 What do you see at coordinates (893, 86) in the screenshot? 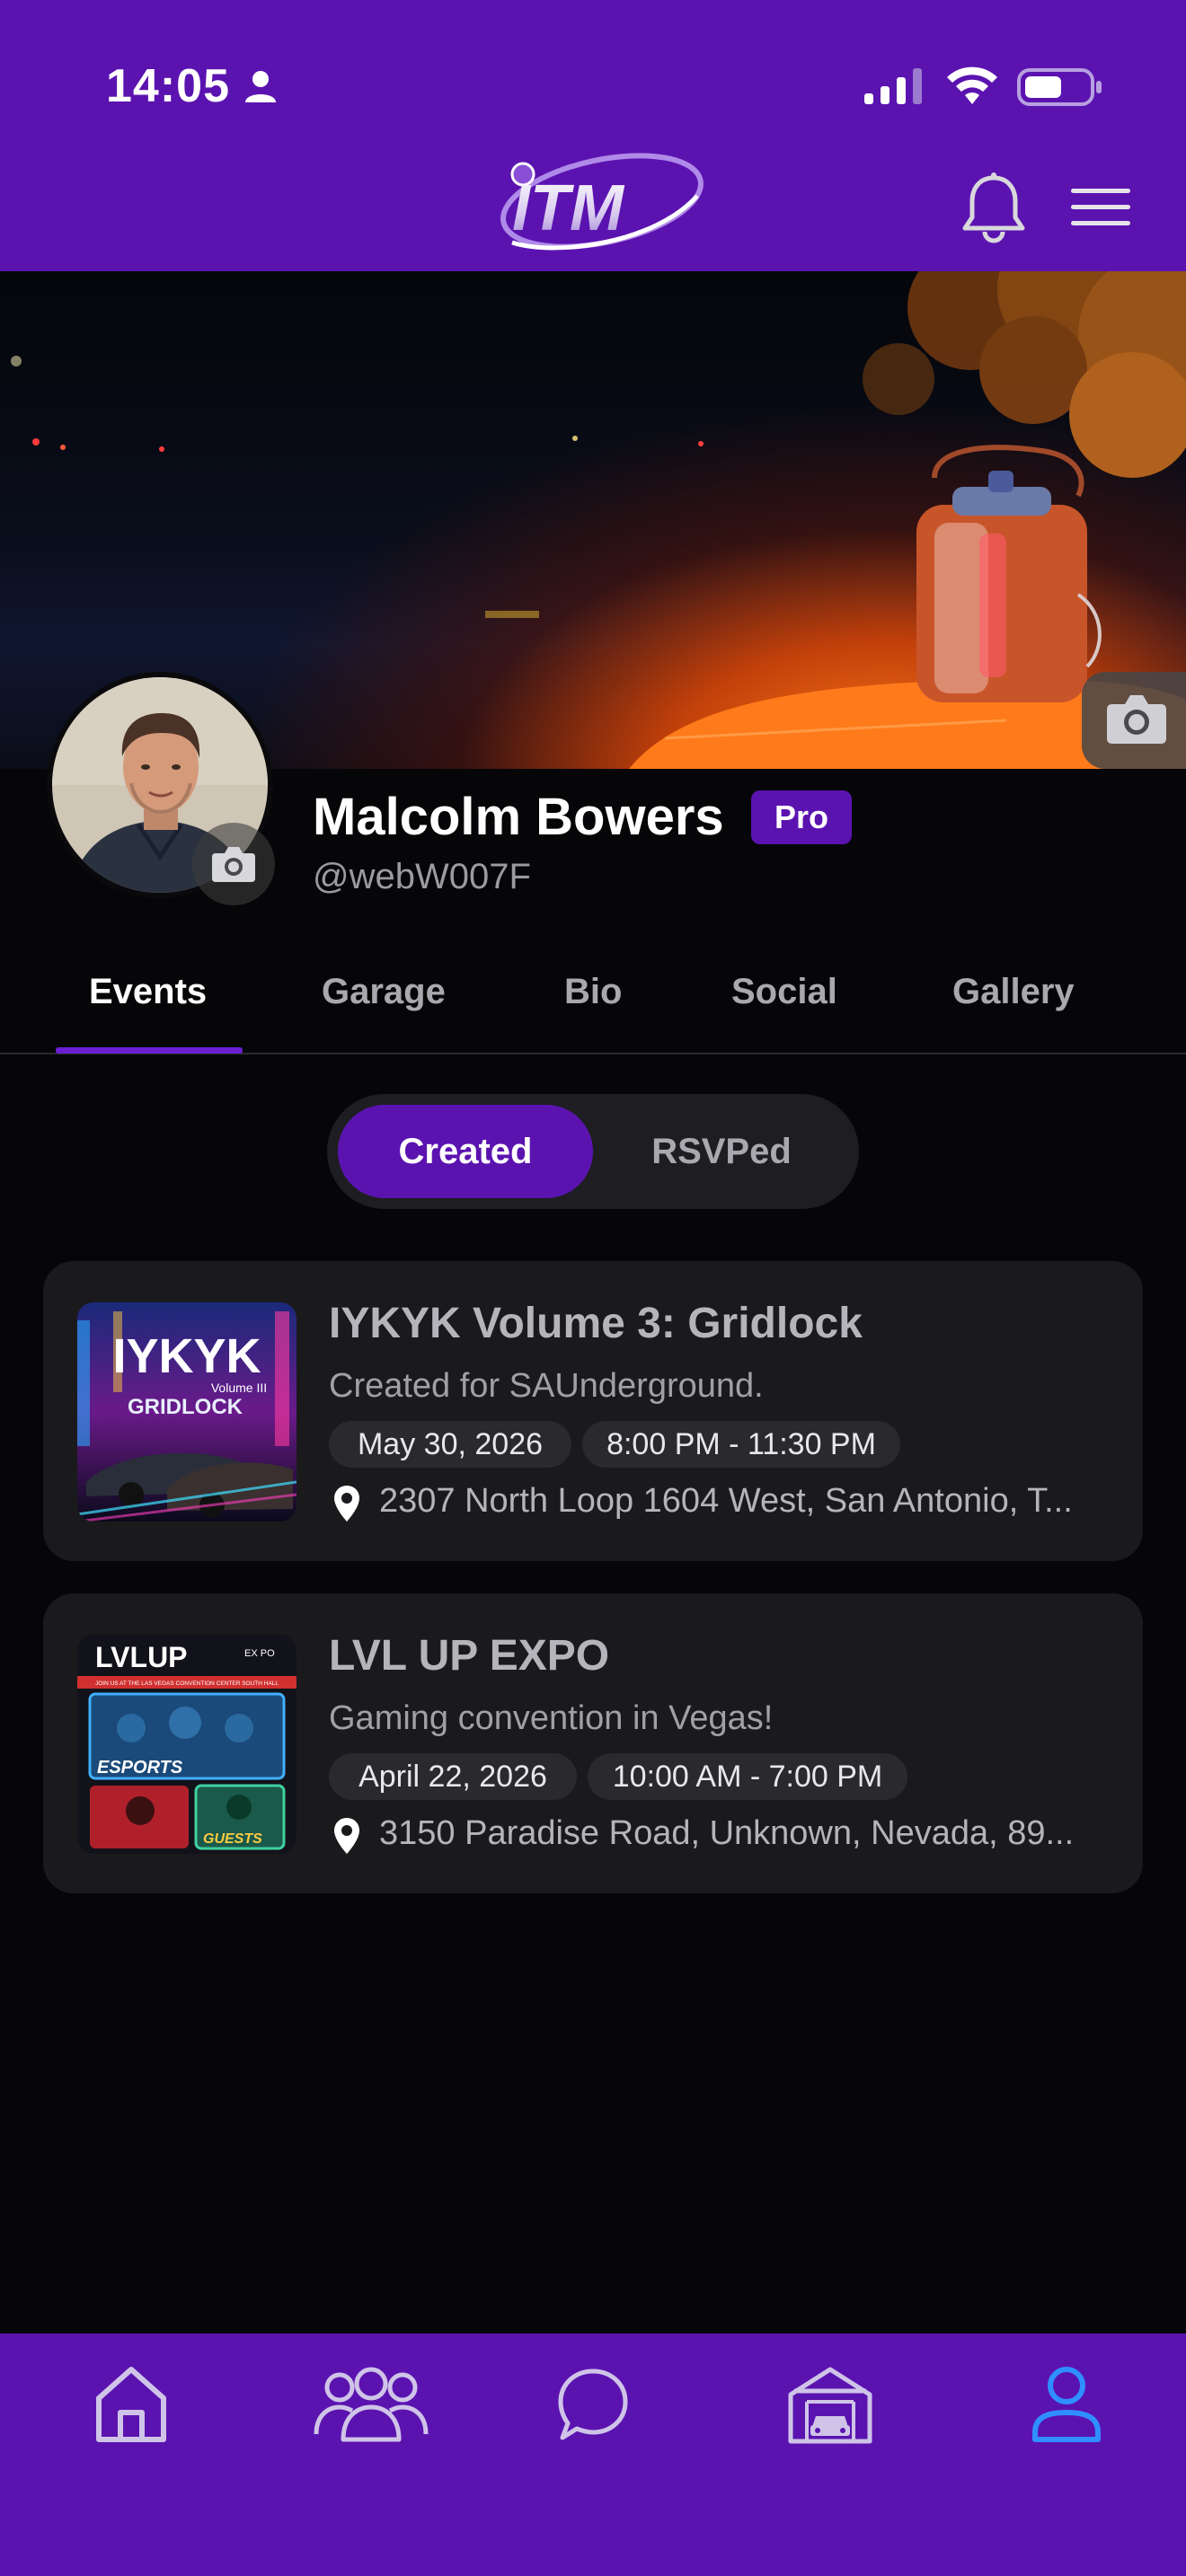
I see `cellular-signal-icon` at bounding box center [893, 86].